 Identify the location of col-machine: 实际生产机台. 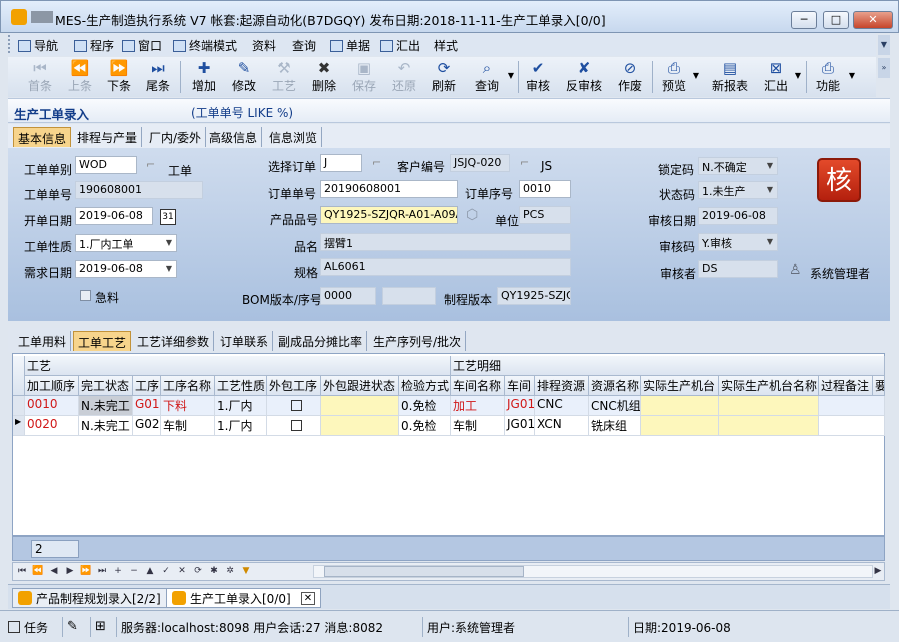
(680, 386).